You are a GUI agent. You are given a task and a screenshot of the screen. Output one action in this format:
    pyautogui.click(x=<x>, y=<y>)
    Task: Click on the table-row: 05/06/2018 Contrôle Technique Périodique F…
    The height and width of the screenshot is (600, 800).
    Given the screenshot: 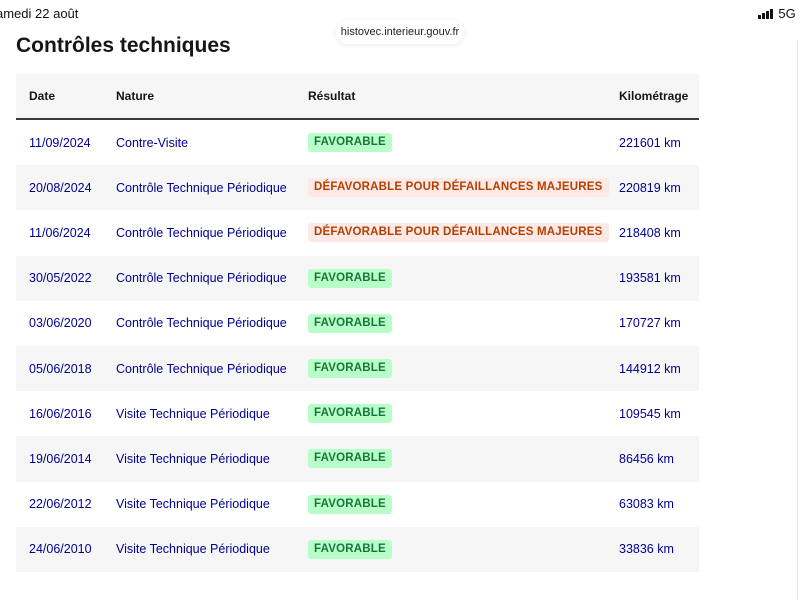 What is the action you would take?
    pyautogui.click(x=357, y=368)
    